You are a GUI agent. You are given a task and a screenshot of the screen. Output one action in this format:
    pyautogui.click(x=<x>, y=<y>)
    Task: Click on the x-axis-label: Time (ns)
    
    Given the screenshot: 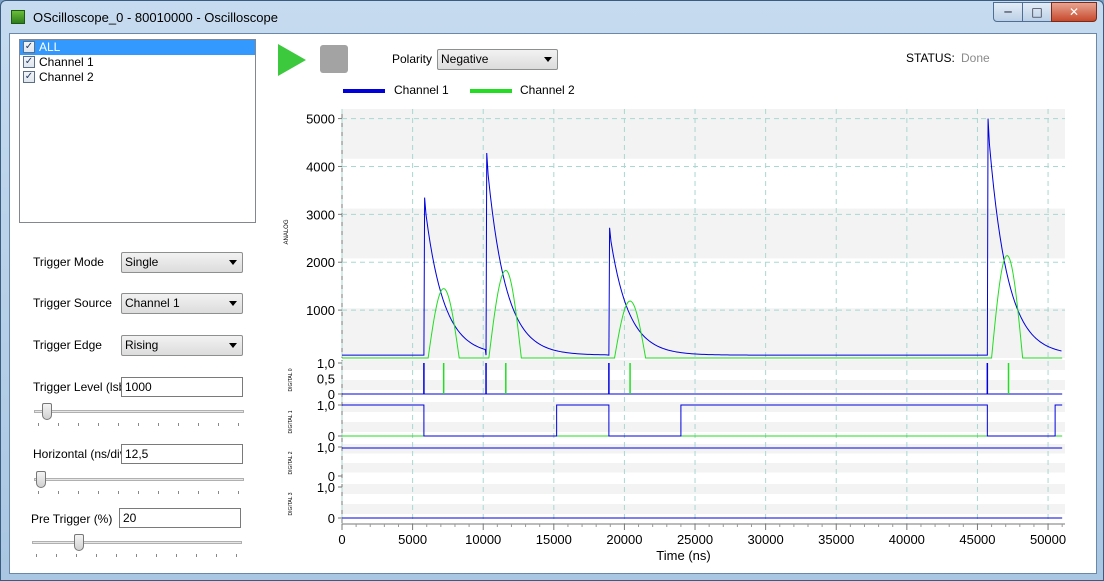 What is the action you would take?
    pyautogui.click(x=683, y=555)
    